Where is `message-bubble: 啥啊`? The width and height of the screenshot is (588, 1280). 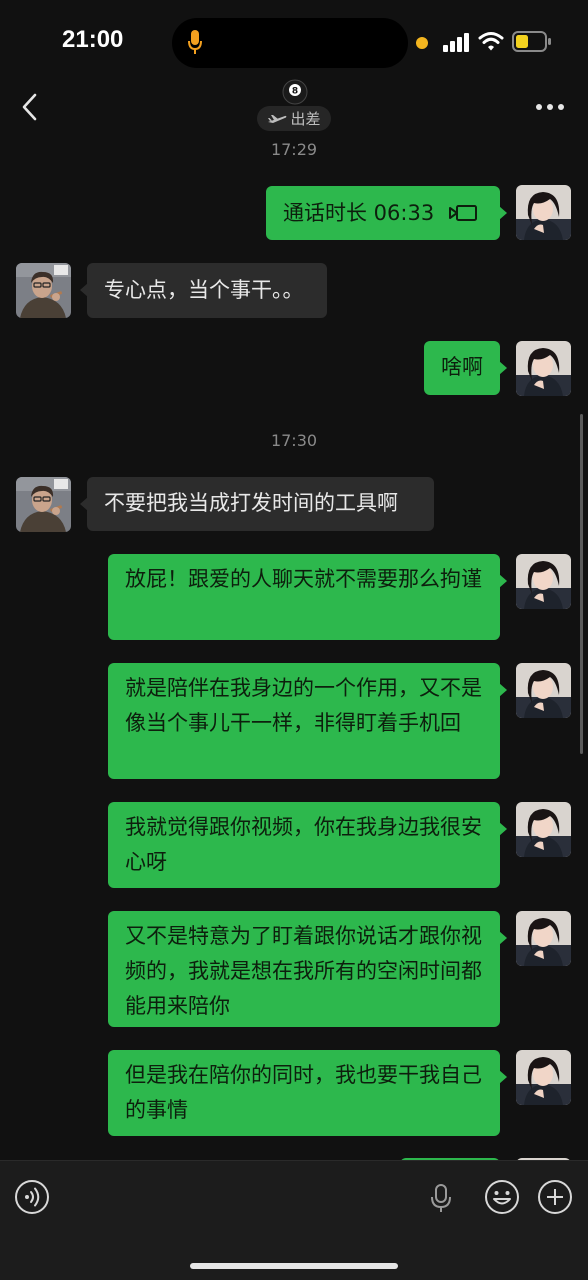
message-bubble: 啥啊 is located at coordinates (465, 368).